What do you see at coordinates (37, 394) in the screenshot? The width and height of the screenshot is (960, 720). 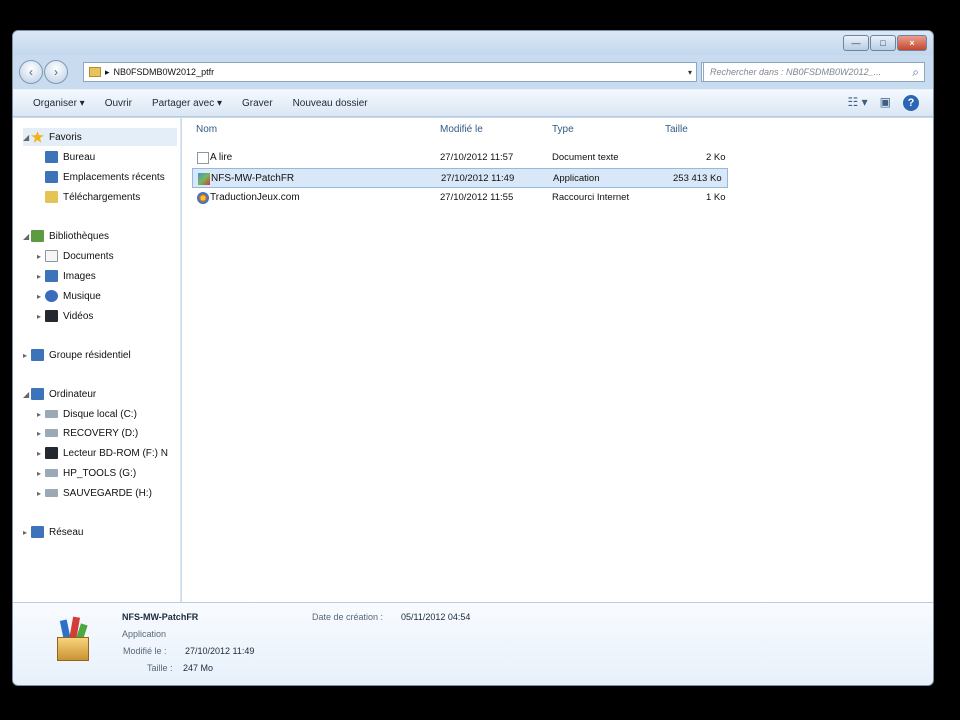 I see `computer-icon` at bounding box center [37, 394].